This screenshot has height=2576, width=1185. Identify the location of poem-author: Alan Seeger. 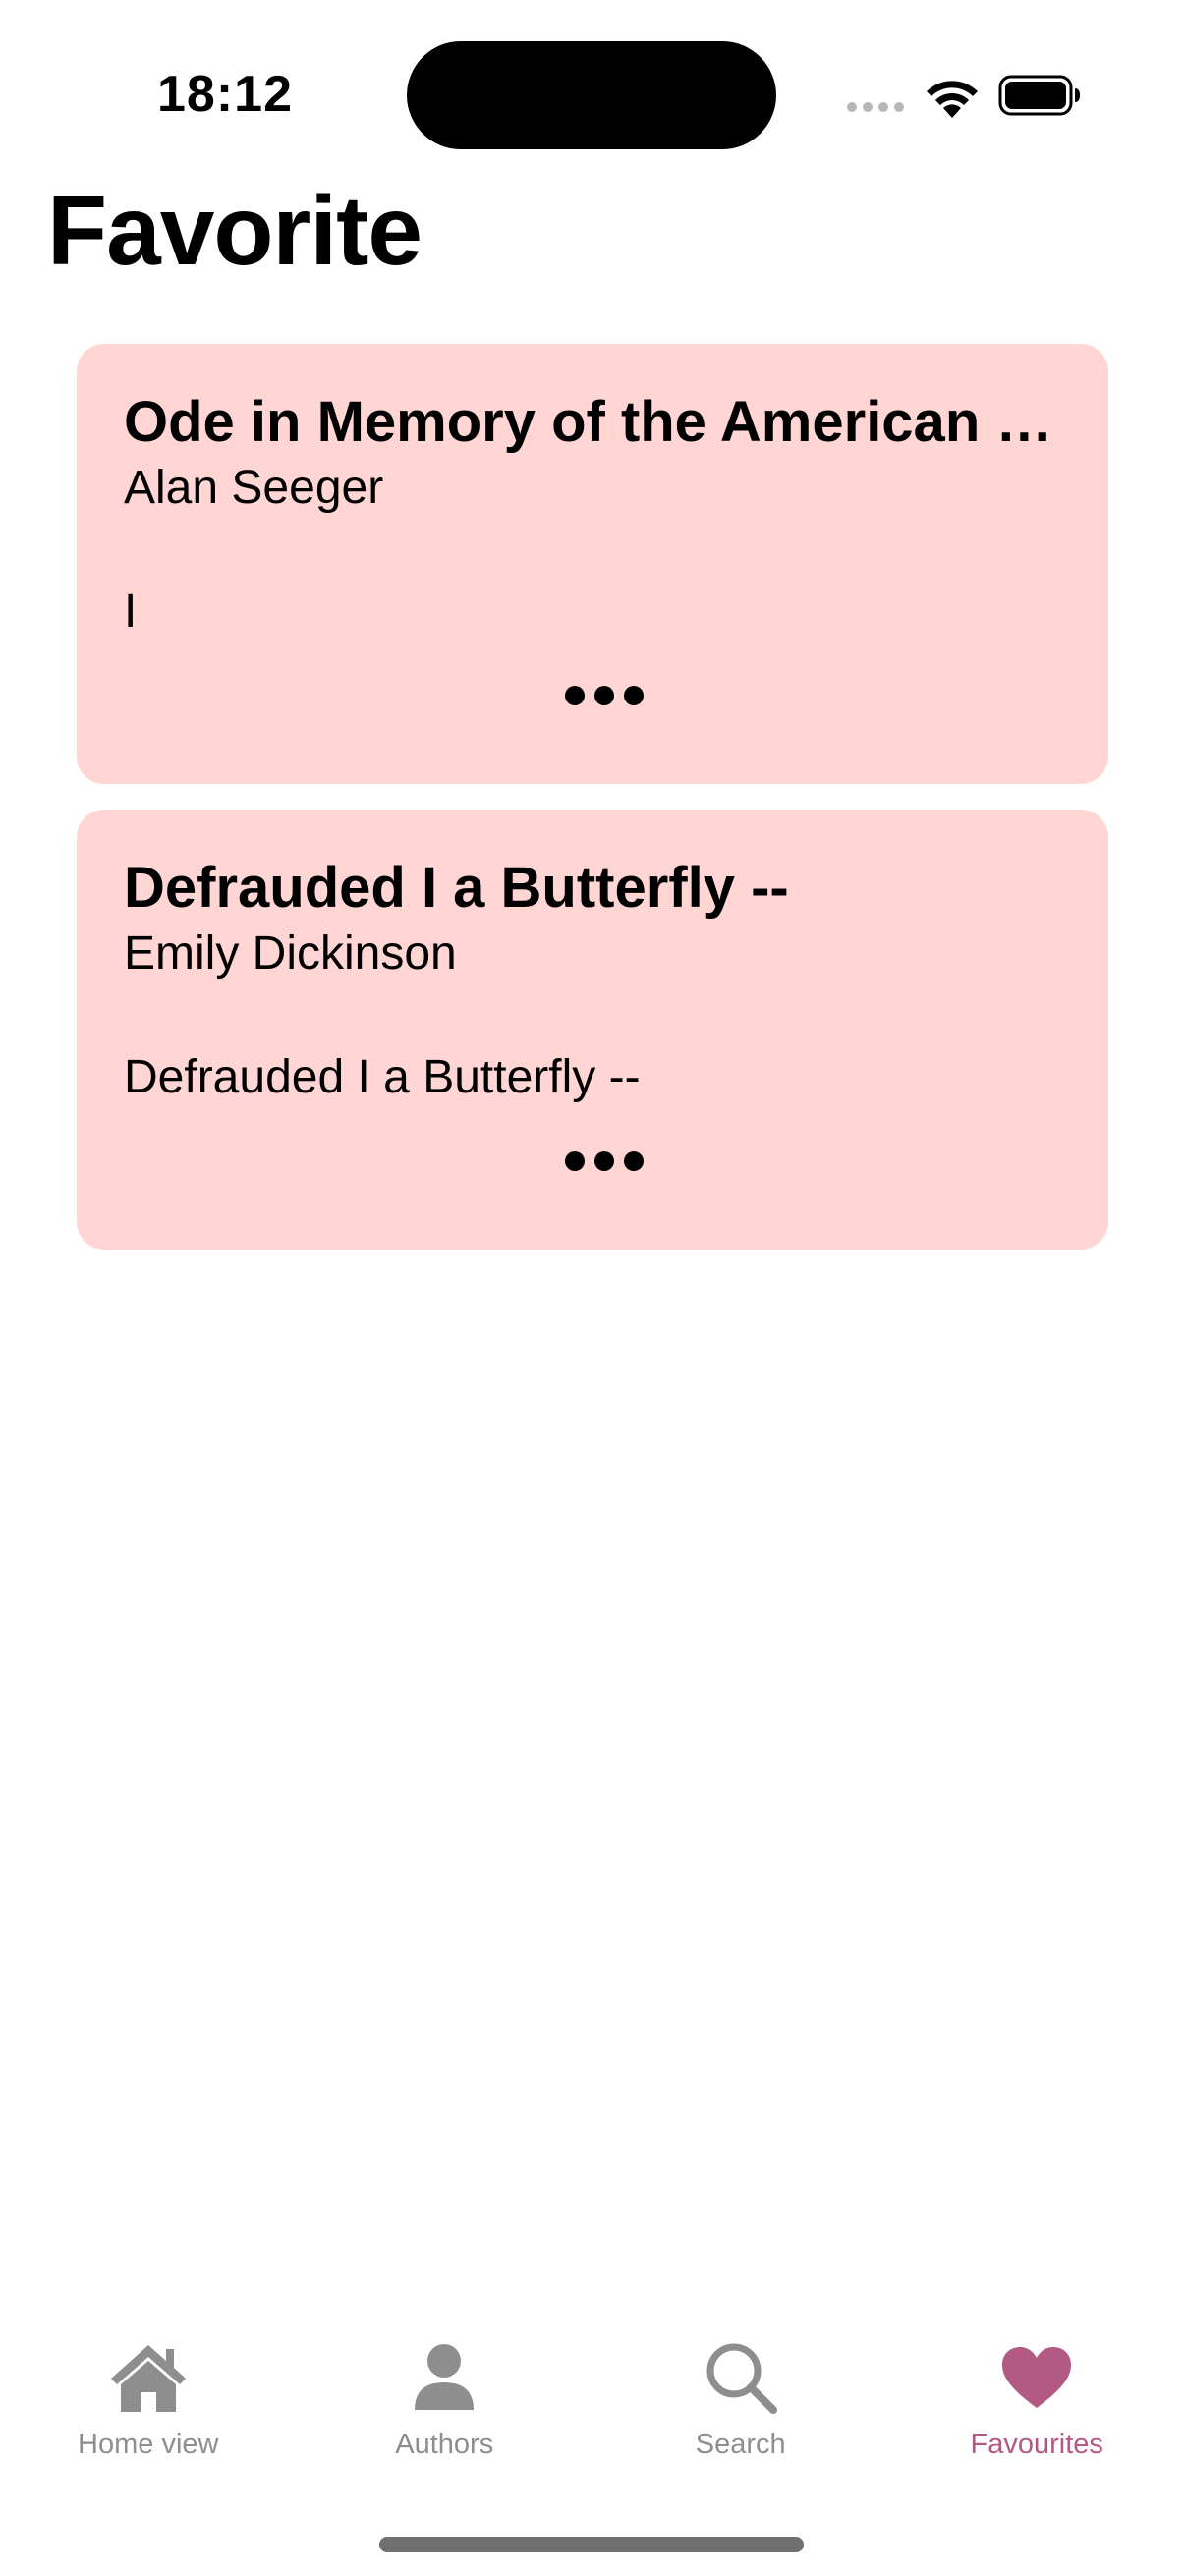
(254, 488).